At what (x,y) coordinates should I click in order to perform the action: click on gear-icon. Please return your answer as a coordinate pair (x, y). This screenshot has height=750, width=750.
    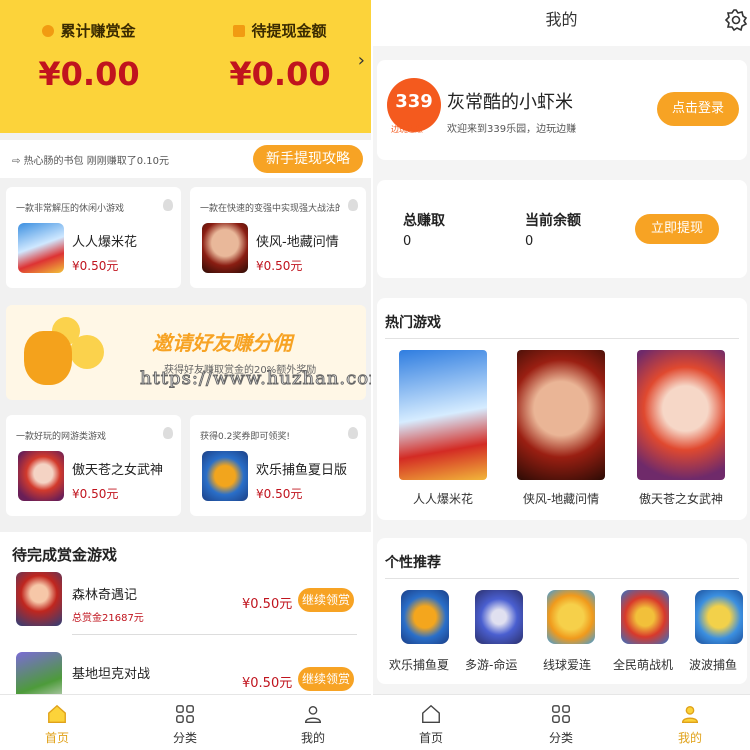
    Looking at the image, I should click on (736, 20).